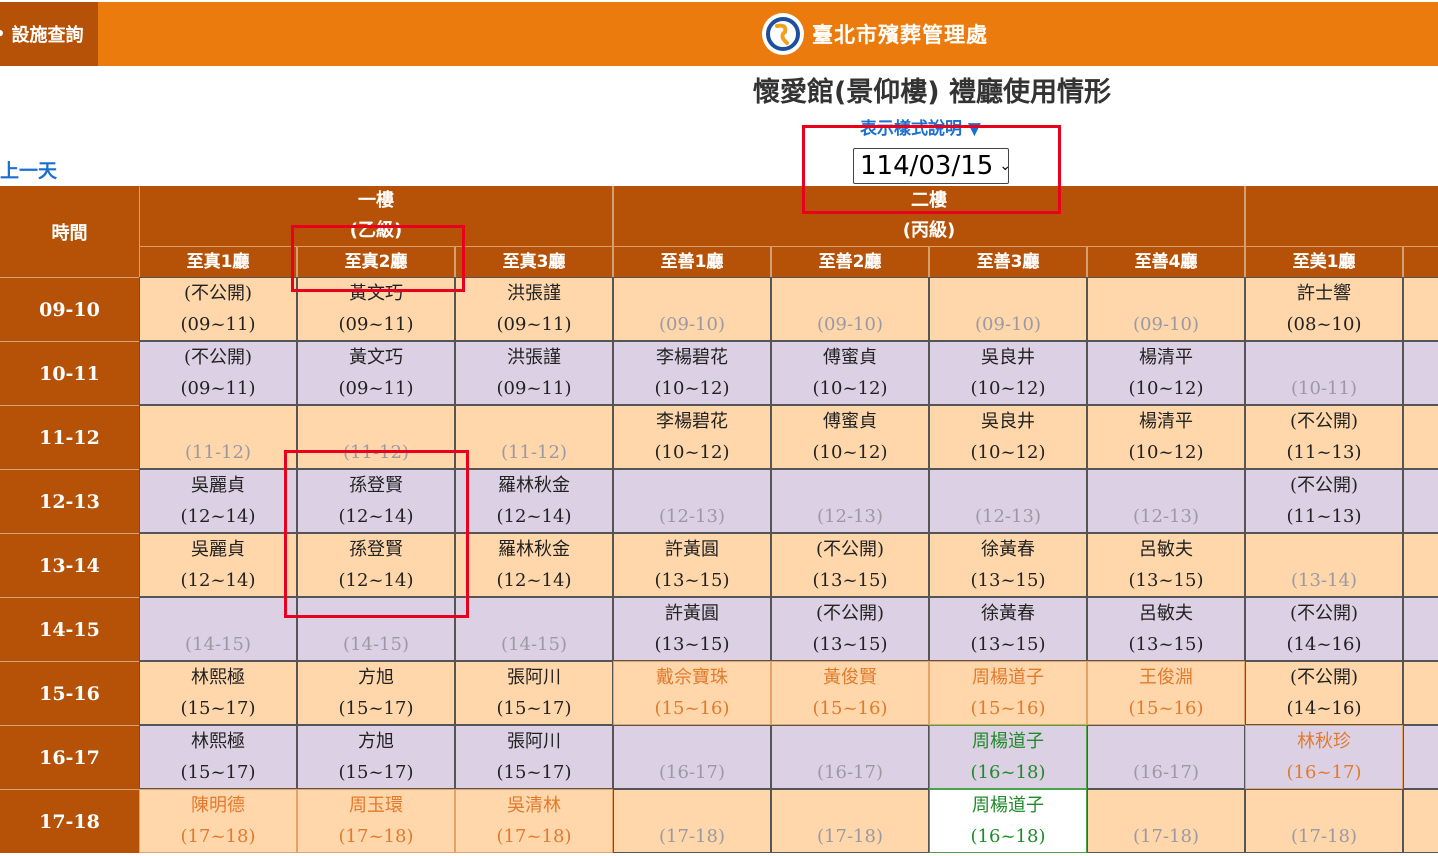 The width and height of the screenshot is (1438, 856). What do you see at coordinates (1324, 373) in the screenshot?
I see `empty-slot-cell: (10-11)` at bounding box center [1324, 373].